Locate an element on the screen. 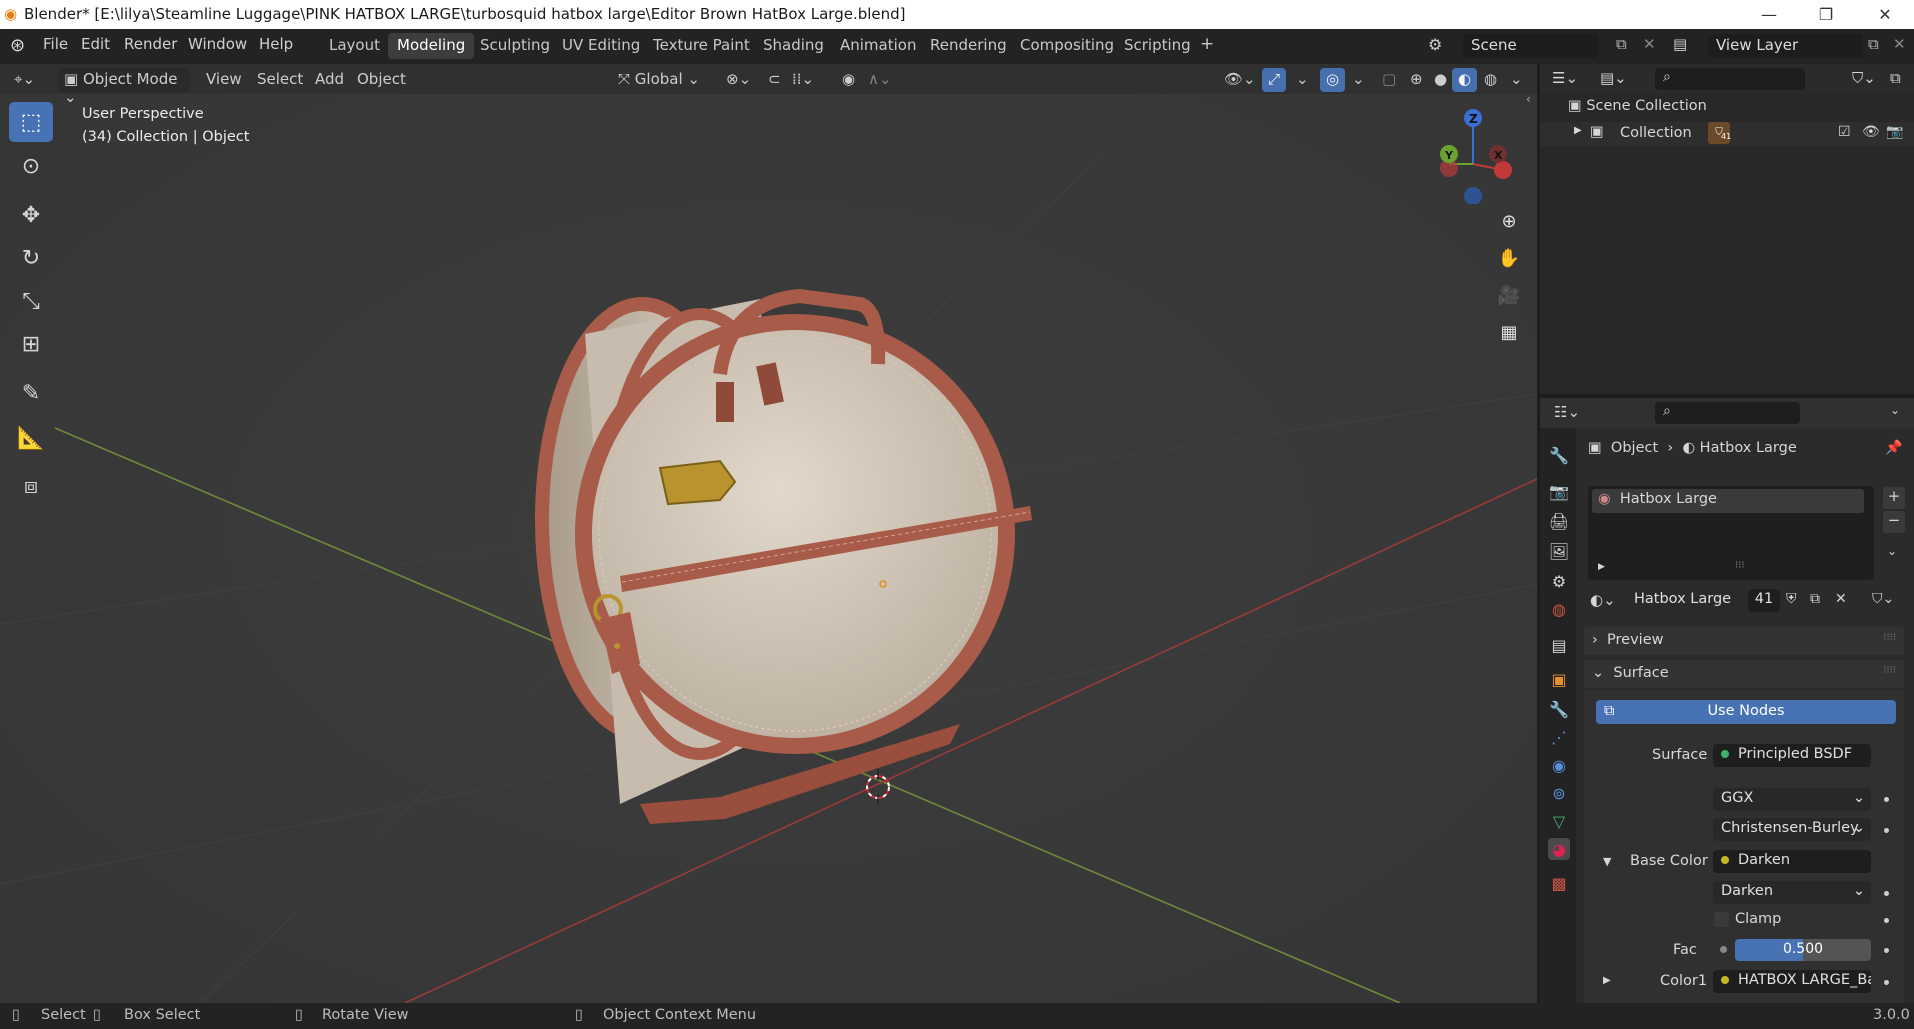  color1-expand-icon: ▶ is located at coordinates (1607, 980).